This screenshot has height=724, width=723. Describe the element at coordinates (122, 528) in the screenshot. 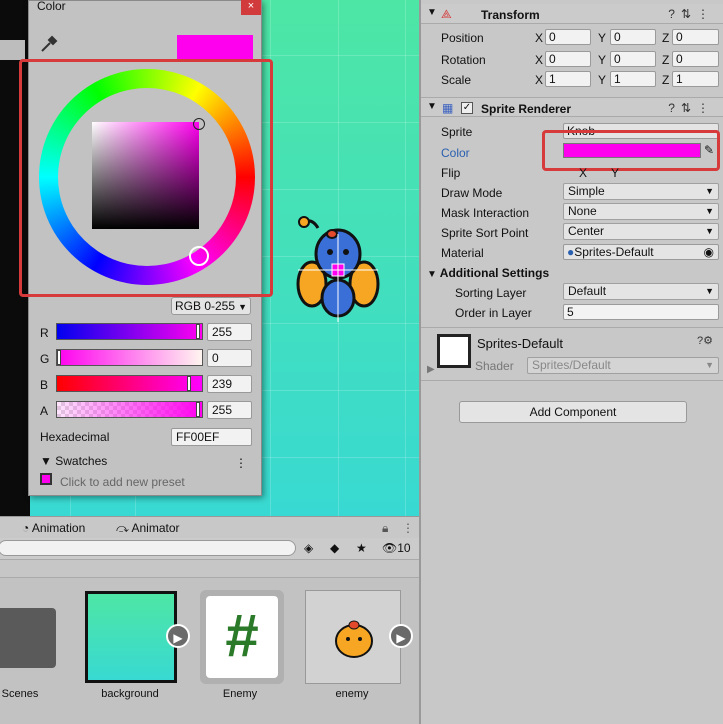

I see `animator-icon: ⤼` at that location.